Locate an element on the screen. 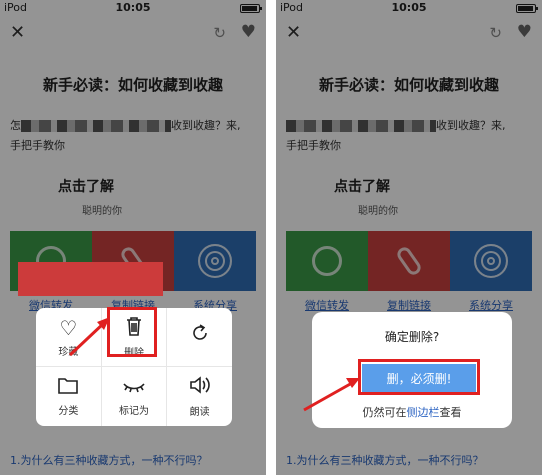 This screenshot has height=475, width=542. arrow-to-confirm-button is located at coordinates (331, 395).